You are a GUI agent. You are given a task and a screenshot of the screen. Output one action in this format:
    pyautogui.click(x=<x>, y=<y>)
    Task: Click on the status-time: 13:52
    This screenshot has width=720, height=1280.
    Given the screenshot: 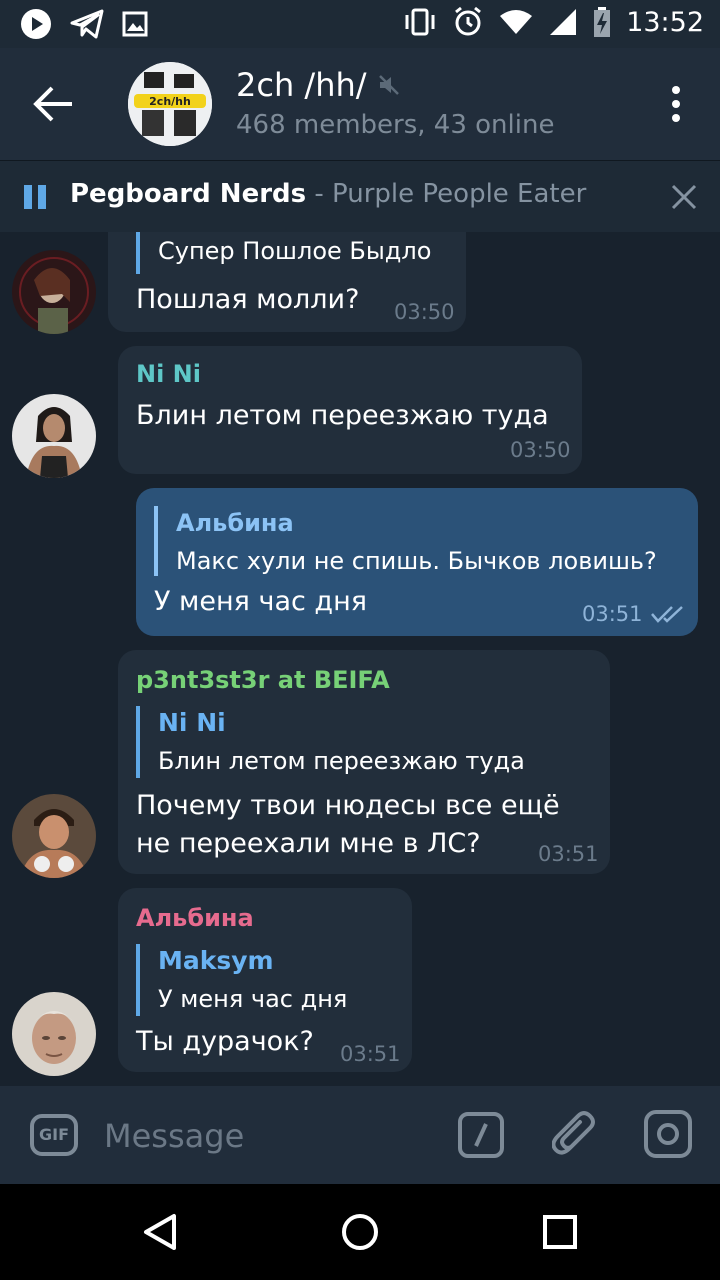 What is the action you would take?
    pyautogui.click(x=665, y=22)
    